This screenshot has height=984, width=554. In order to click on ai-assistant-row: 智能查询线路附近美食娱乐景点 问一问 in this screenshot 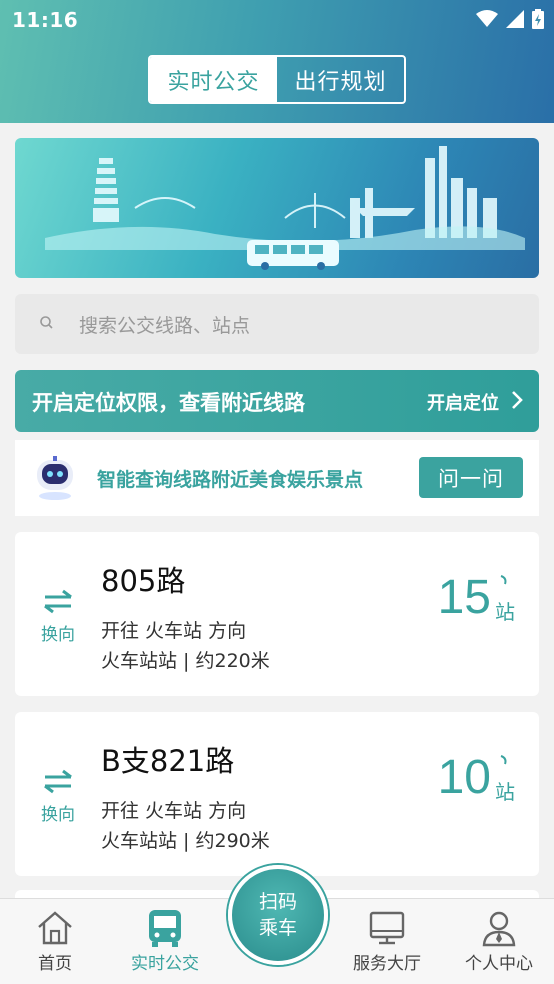, I will do `click(277, 478)`.